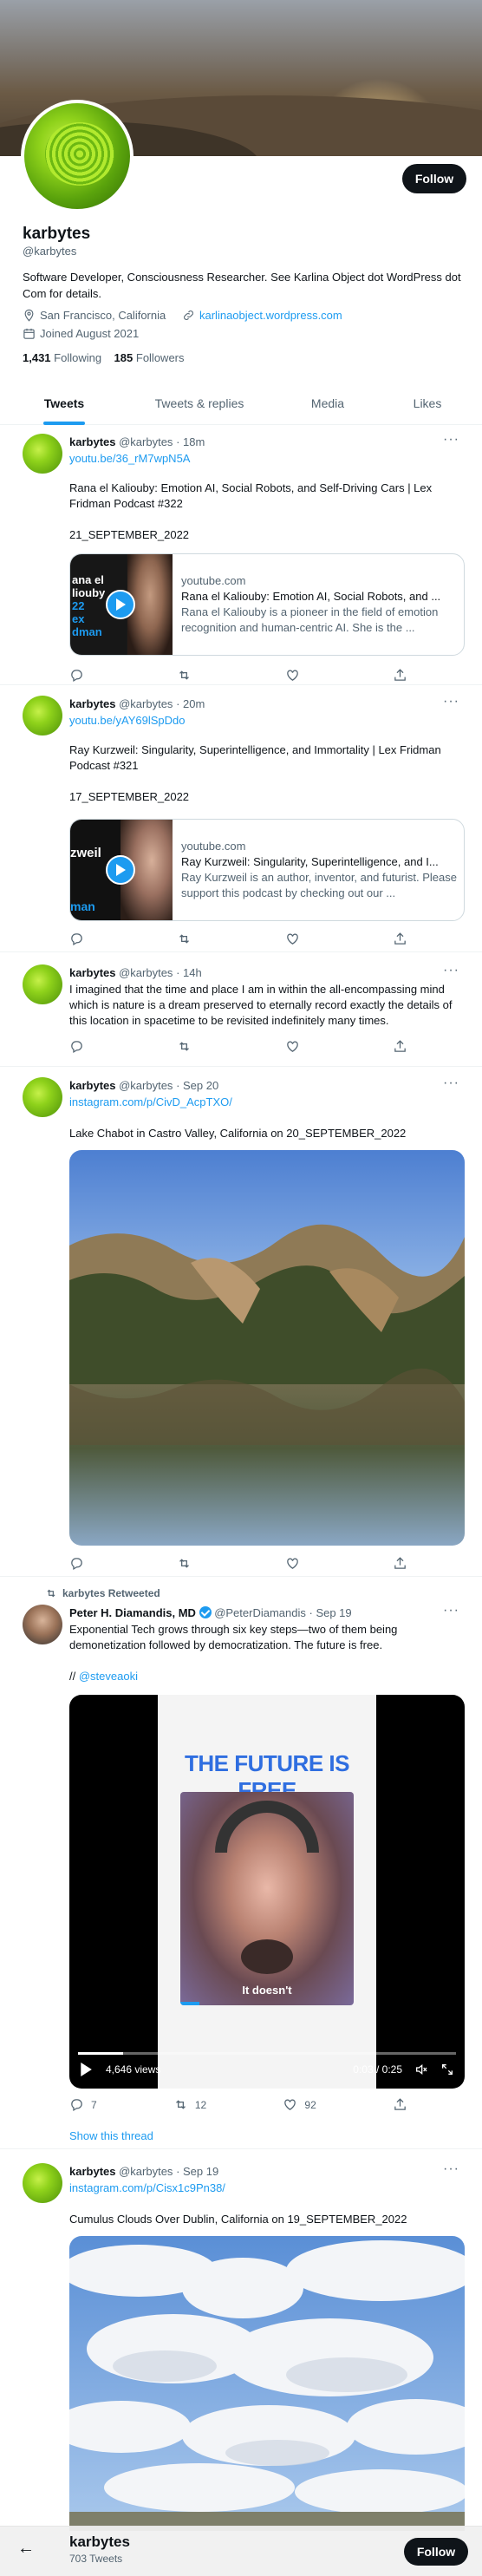 The width and height of the screenshot is (482, 2576). I want to click on reply-button: 7, so click(83, 2104).